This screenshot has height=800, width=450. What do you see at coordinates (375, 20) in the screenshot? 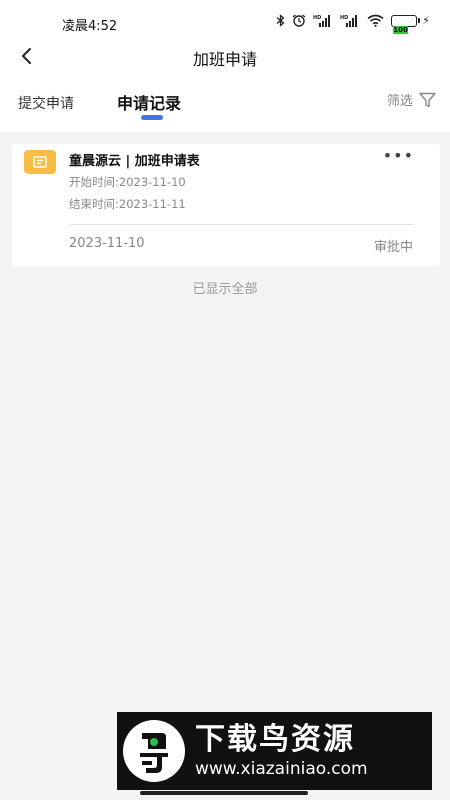
I see `wifi-icon` at bounding box center [375, 20].